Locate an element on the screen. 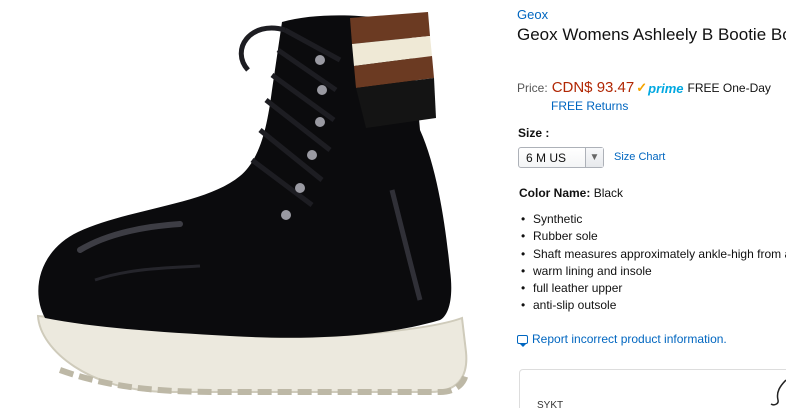  size-dropdown: 6 M US ▼ is located at coordinates (561, 157).